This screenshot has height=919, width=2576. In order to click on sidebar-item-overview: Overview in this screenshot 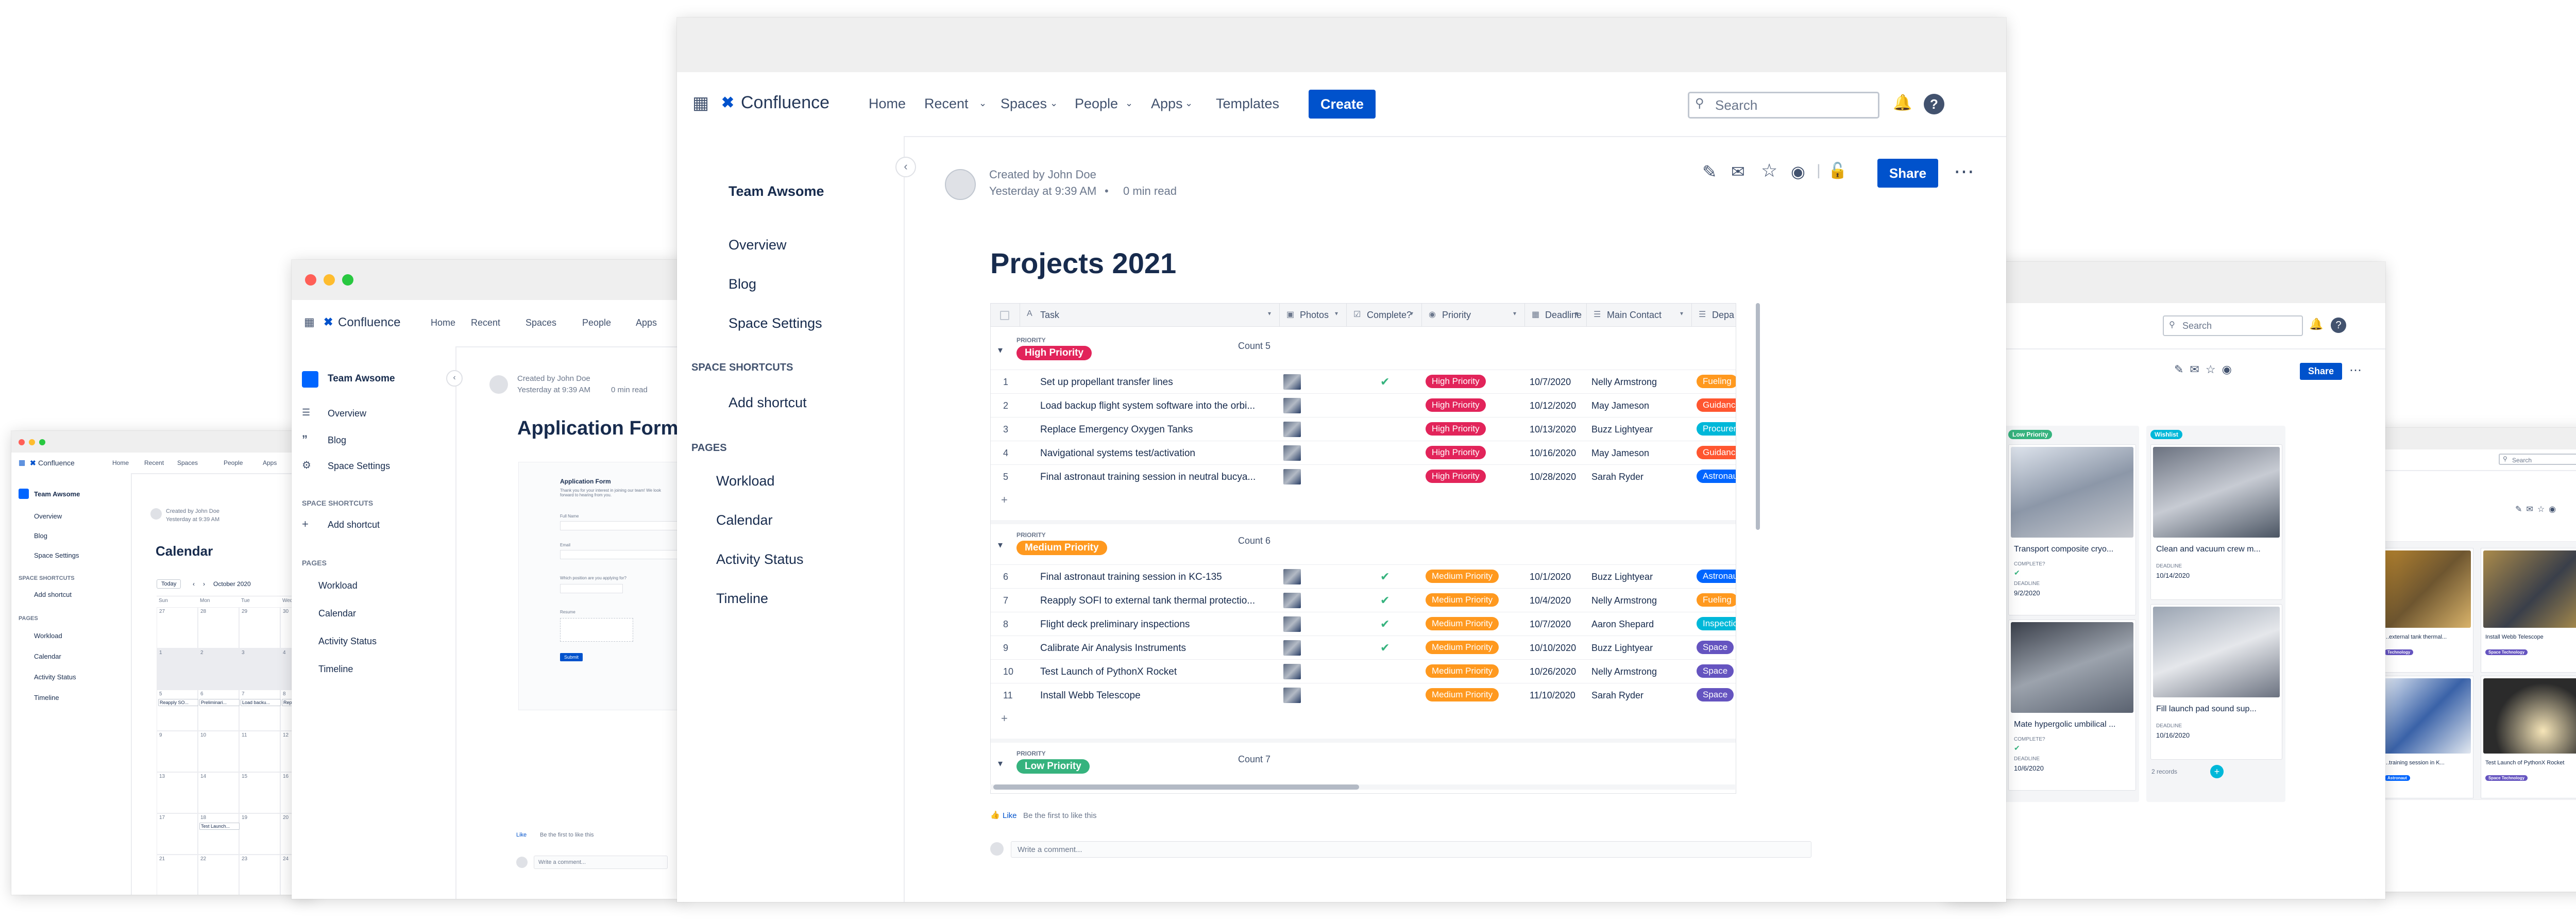, I will do `click(757, 245)`.